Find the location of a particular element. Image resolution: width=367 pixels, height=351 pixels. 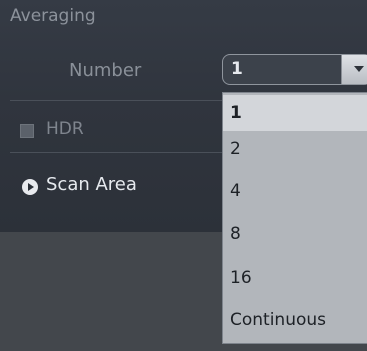

dropdown-option-4: 4 is located at coordinates (295, 191).